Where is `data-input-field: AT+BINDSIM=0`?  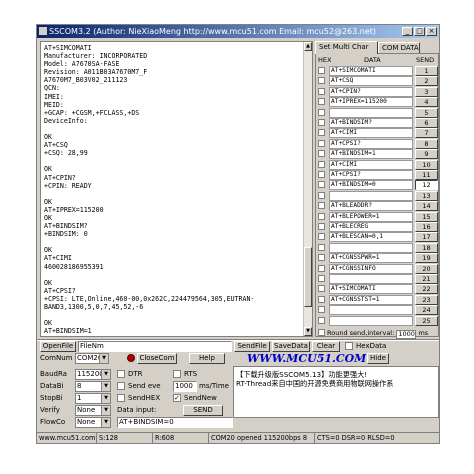
data-input-field: AT+BINDSIM=0 is located at coordinates (175, 422).